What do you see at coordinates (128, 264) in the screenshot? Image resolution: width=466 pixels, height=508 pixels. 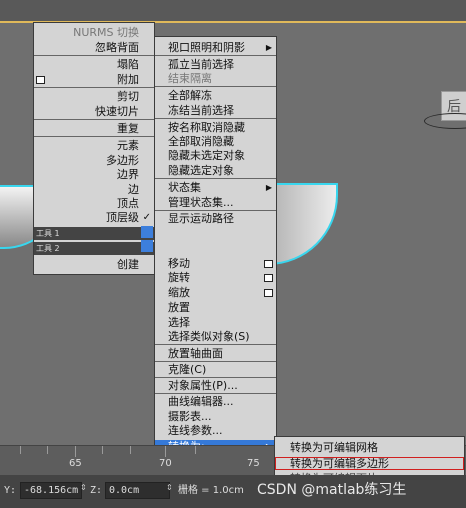 I see `menu-item-label: 创建` at bounding box center [128, 264].